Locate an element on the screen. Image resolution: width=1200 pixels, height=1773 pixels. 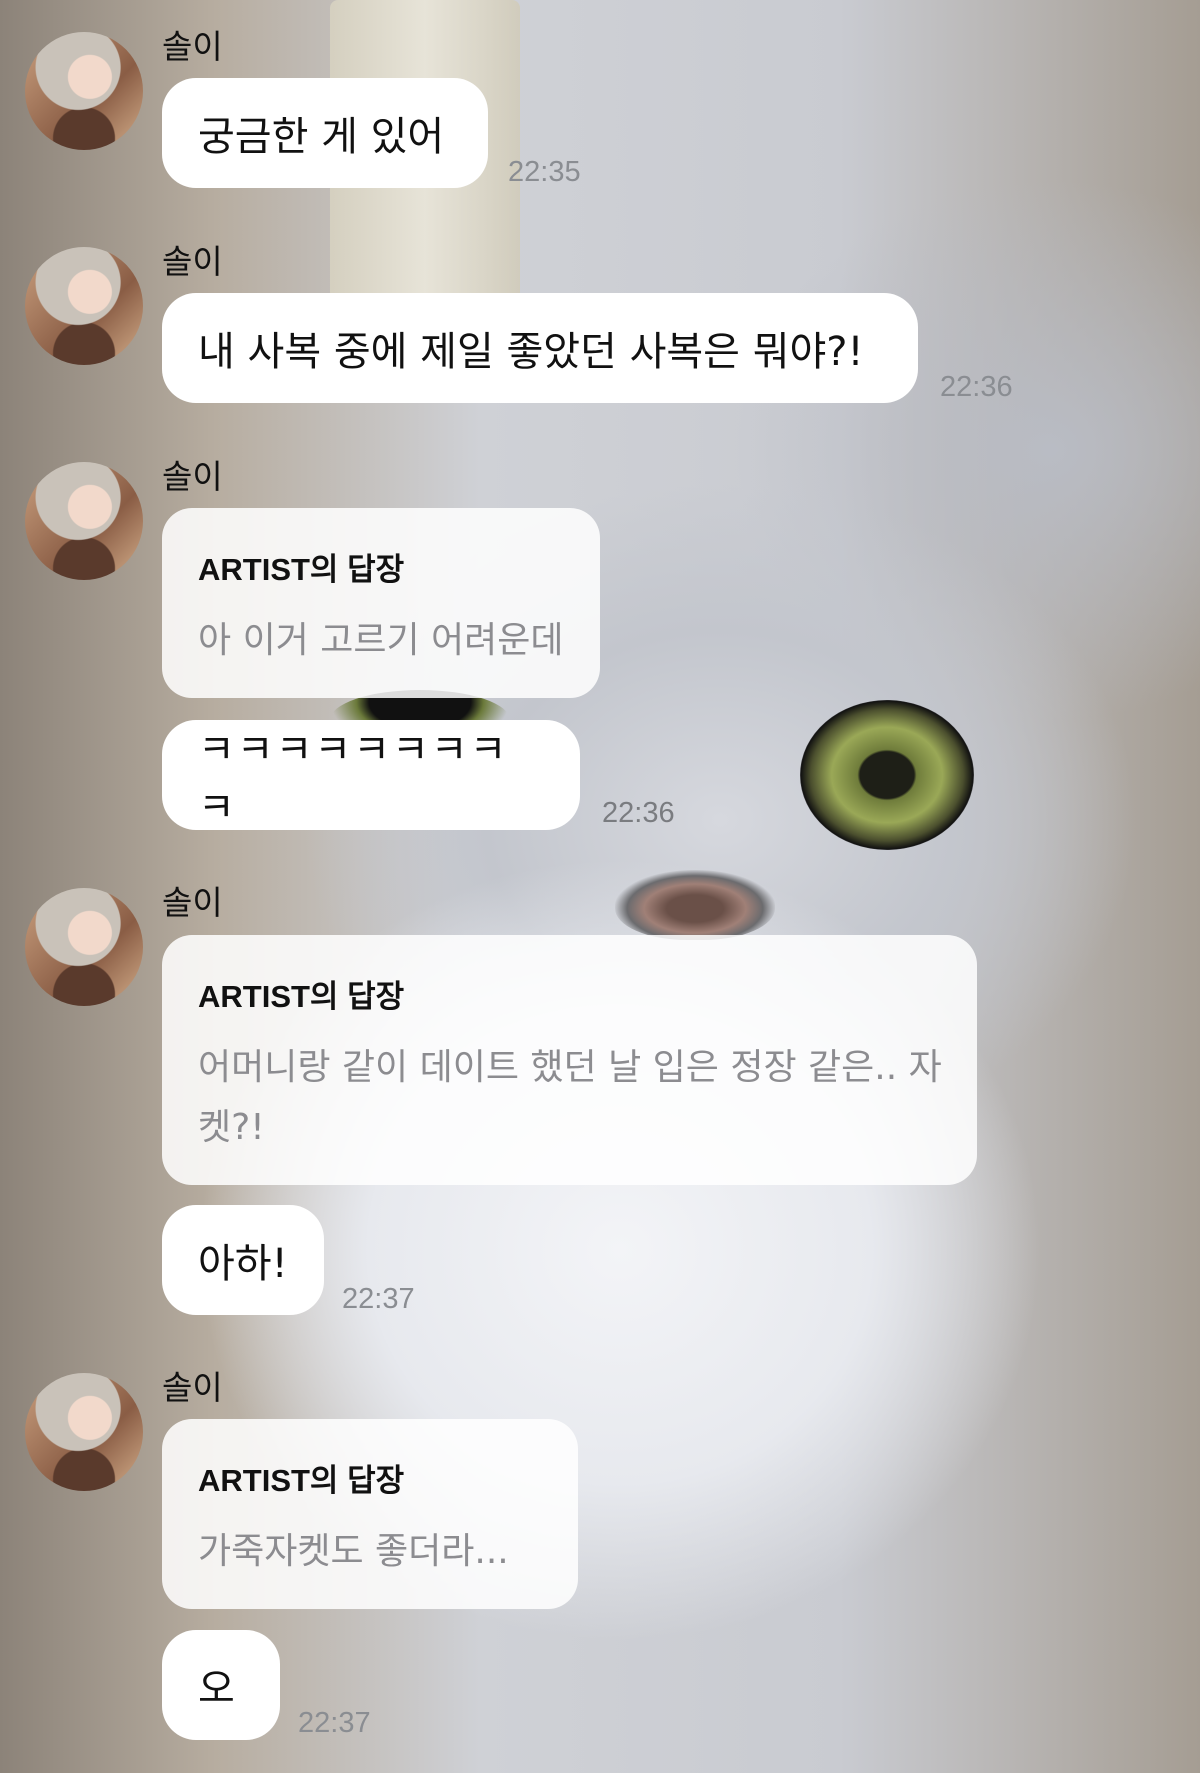
background-cat-nose is located at coordinates (695, 905).